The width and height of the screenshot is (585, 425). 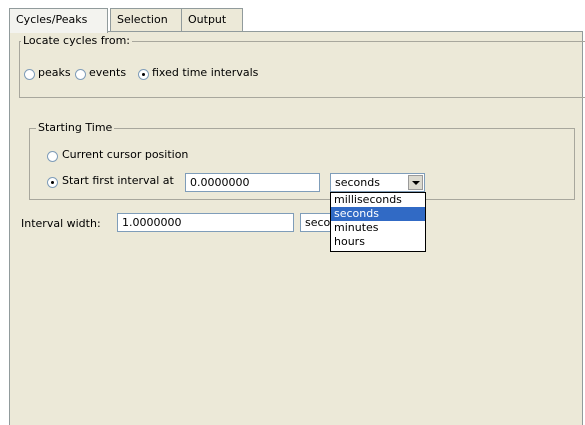 What do you see at coordinates (75, 127) in the screenshot?
I see `starting-time-title: Starting Time` at bounding box center [75, 127].